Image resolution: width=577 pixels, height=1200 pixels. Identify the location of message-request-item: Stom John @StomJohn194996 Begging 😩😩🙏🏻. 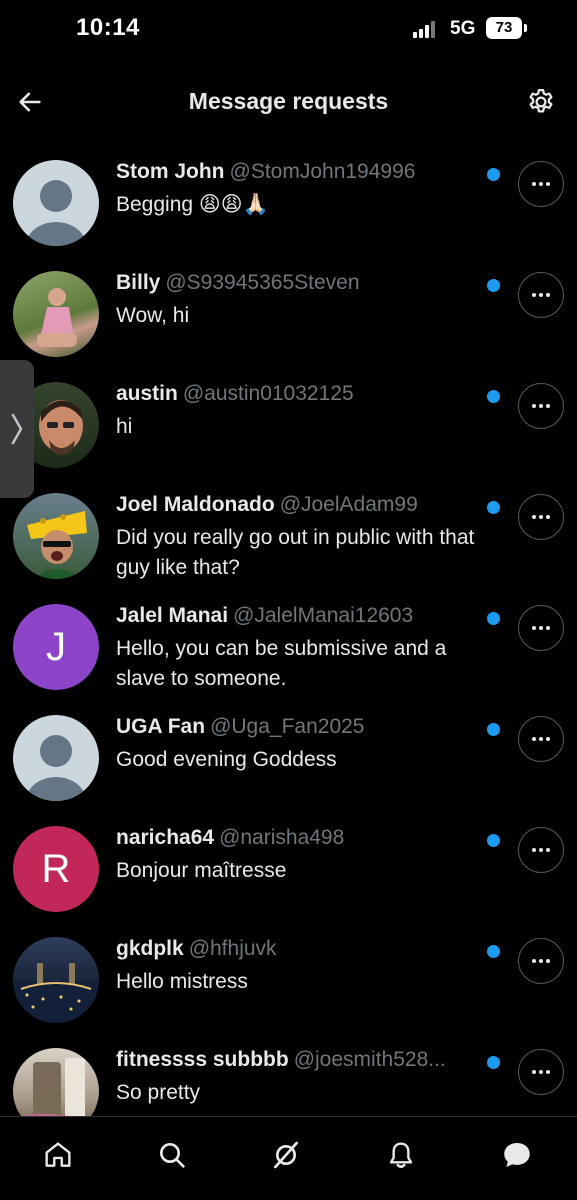
(288, 203).